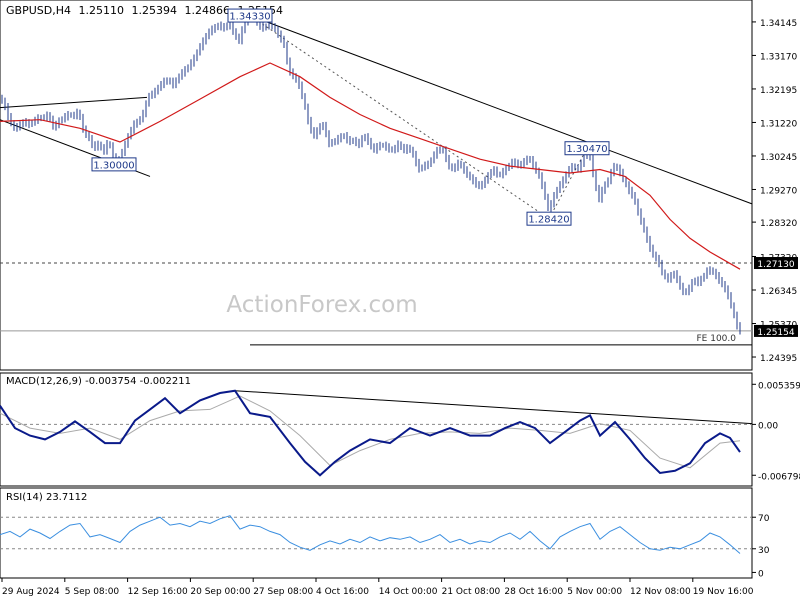 The height and width of the screenshot is (600, 800). I want to click on price-tick-label: 1.31220, so click(778, 124).